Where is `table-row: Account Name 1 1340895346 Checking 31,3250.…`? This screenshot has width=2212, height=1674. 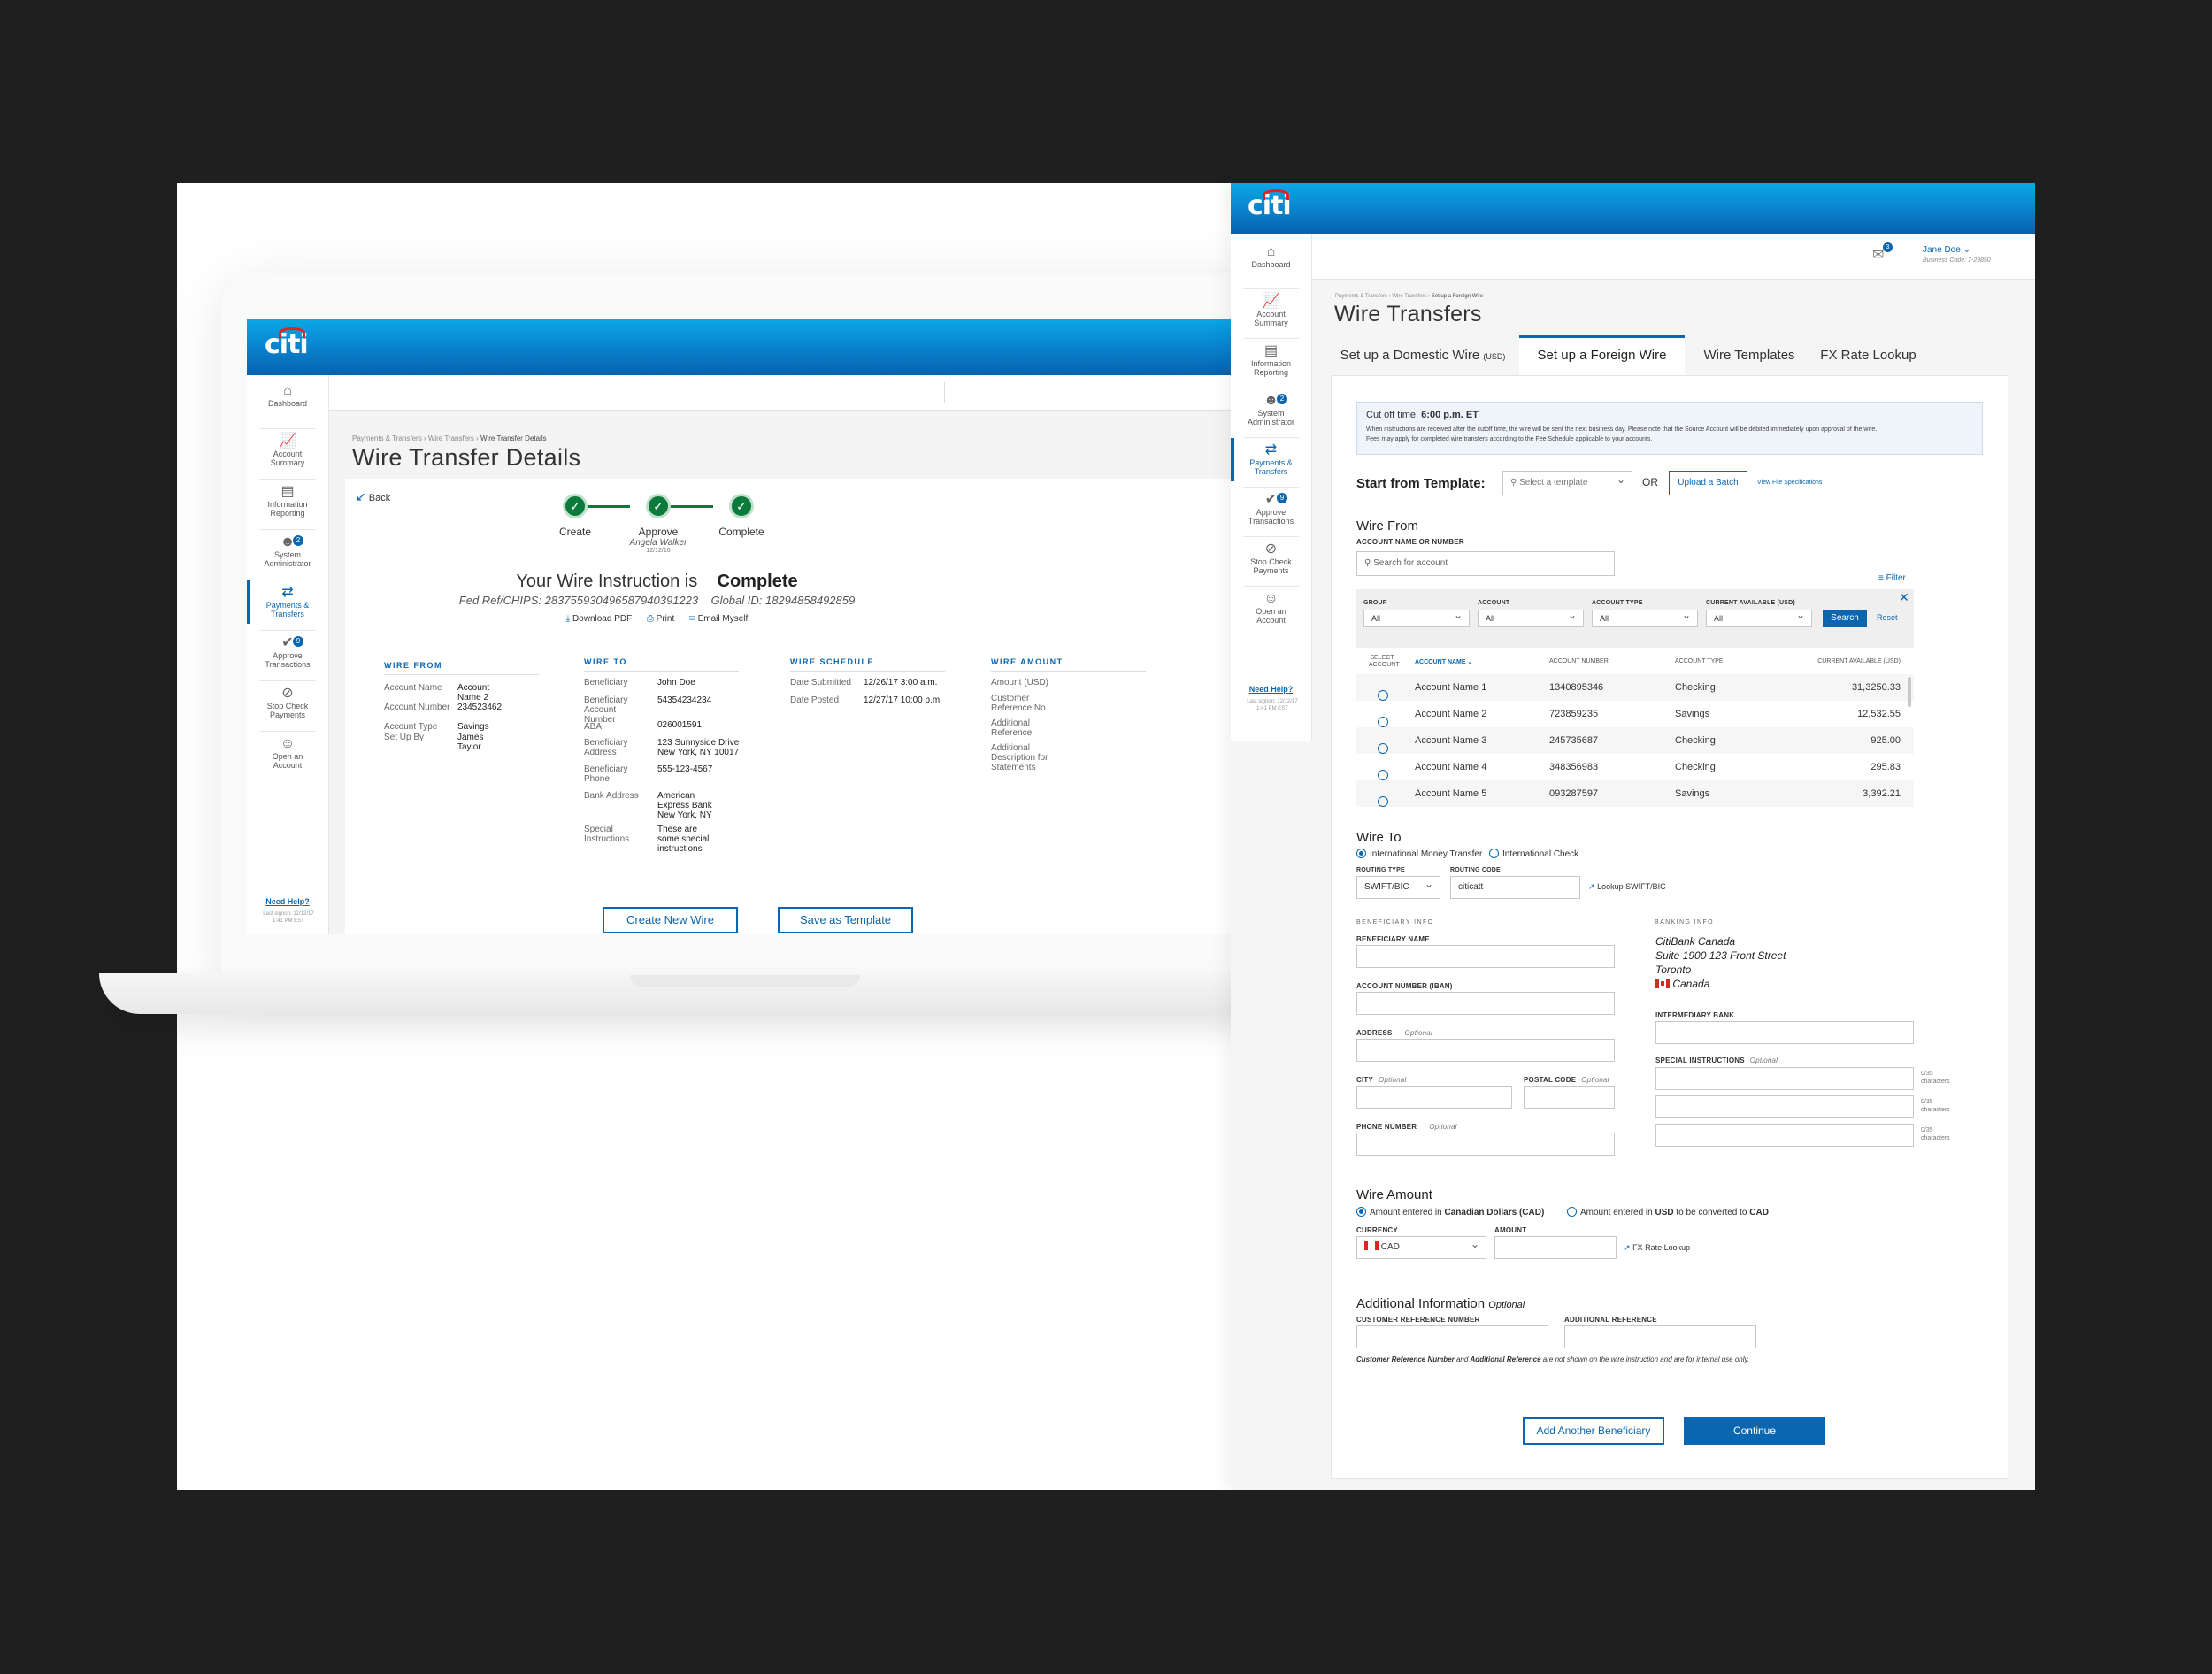
table-row: Account Name 1 1340895346 Checking 31,3250.… is located at coordinates (1635, 687).